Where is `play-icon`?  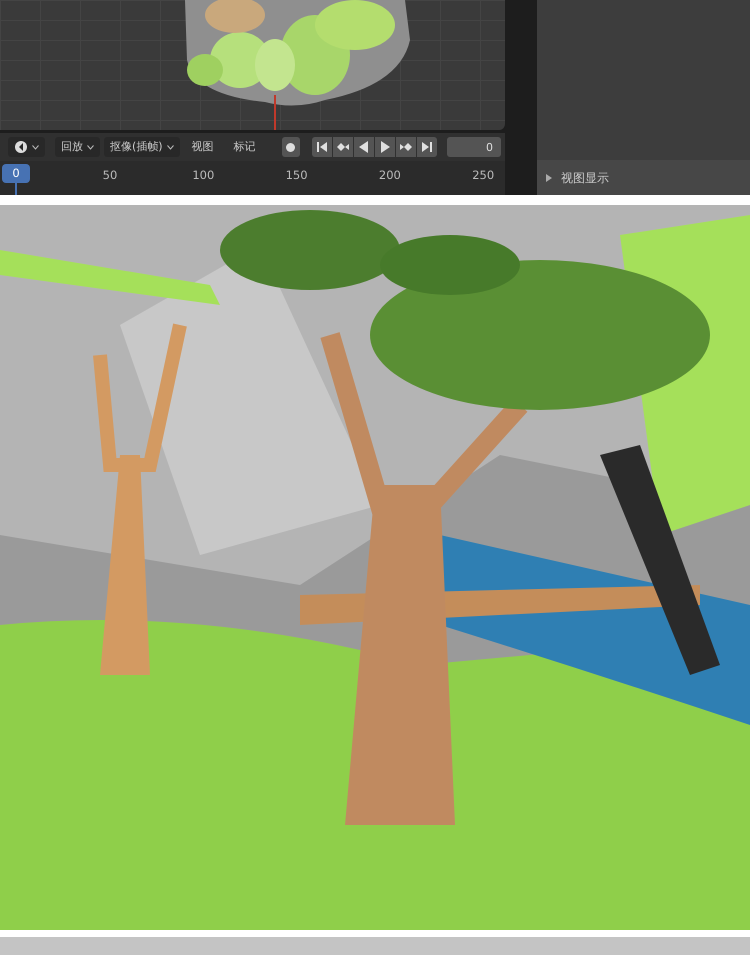
play-icon is located at coordinates (384, 147).